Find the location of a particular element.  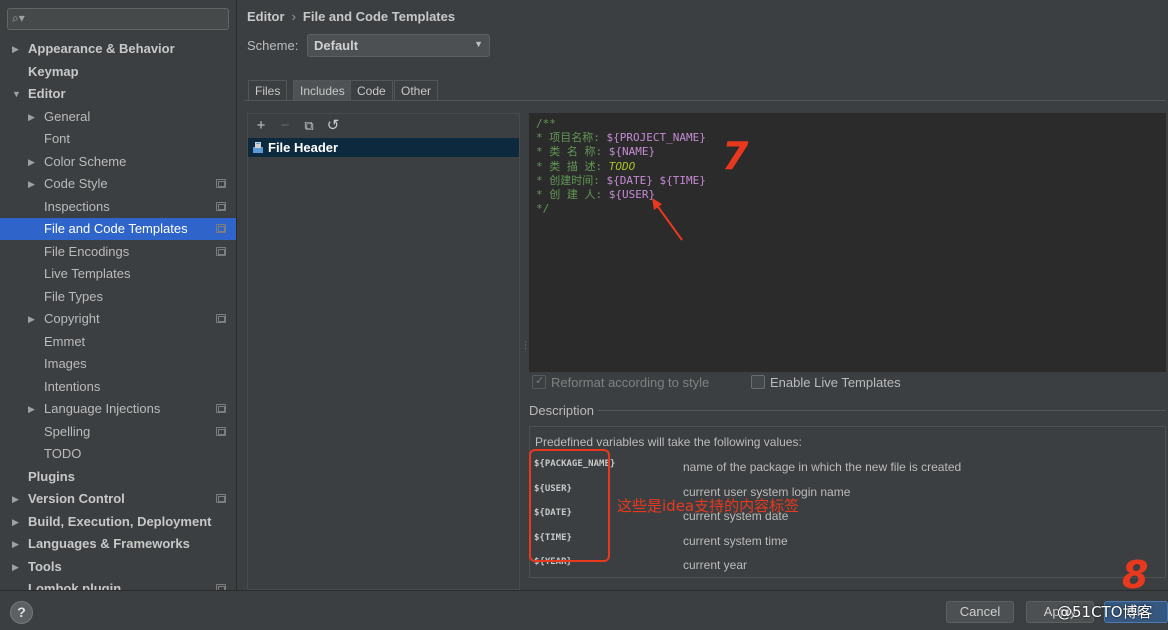

tab: Includes is located at coordinates (322, 90).